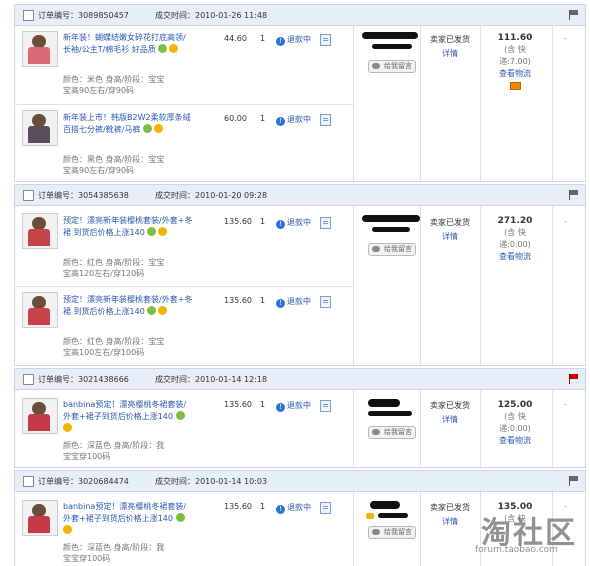  I want to click on product-title: 新年装！蝴蝶结嫩女碎花打底高领/长袖/公主T/棉毛衫 好品质, so click(128, 44).